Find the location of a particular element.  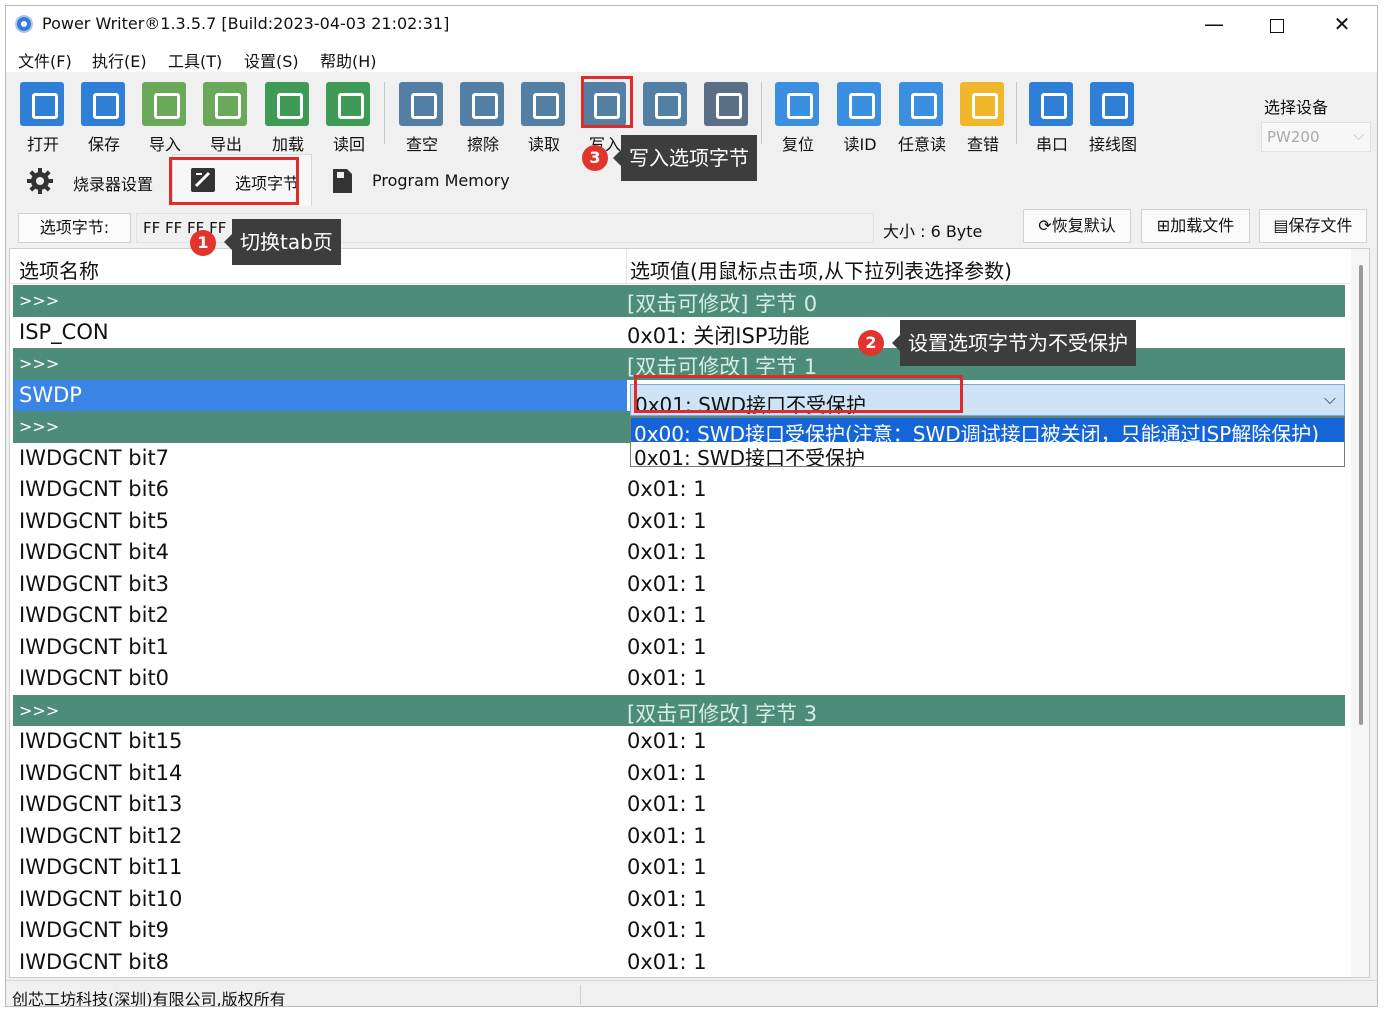

scrollbar-thumb is located at coordinates (1361, 495).